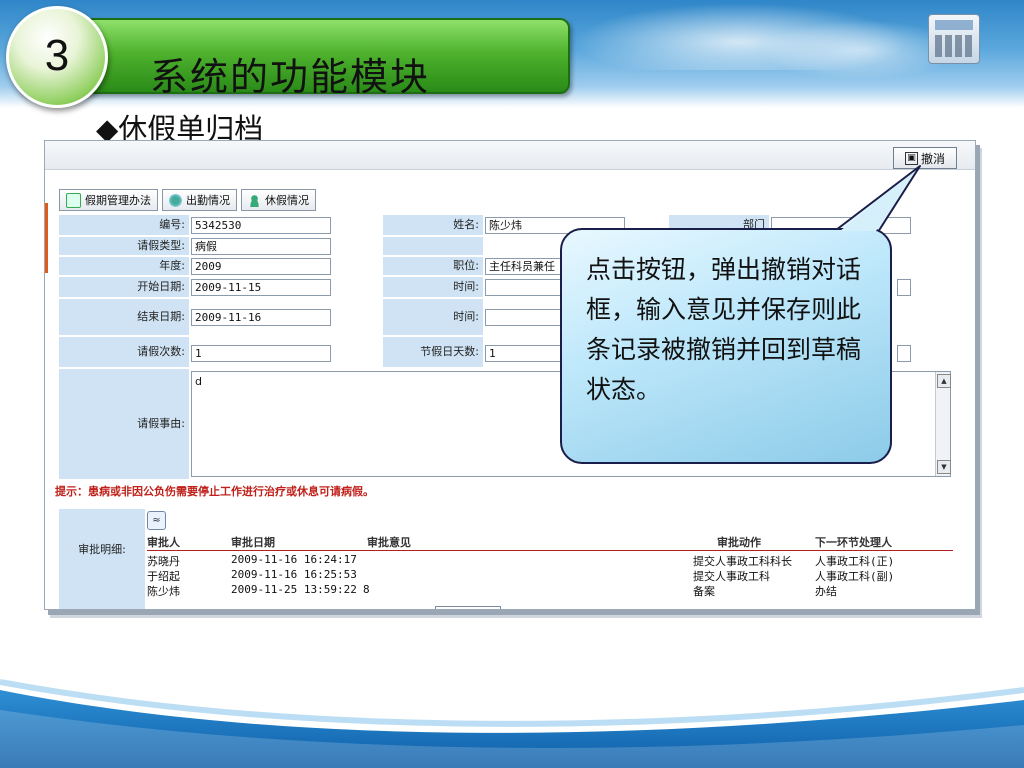  I want to click on scroll-down-icon: ▼, so click(944, 467).